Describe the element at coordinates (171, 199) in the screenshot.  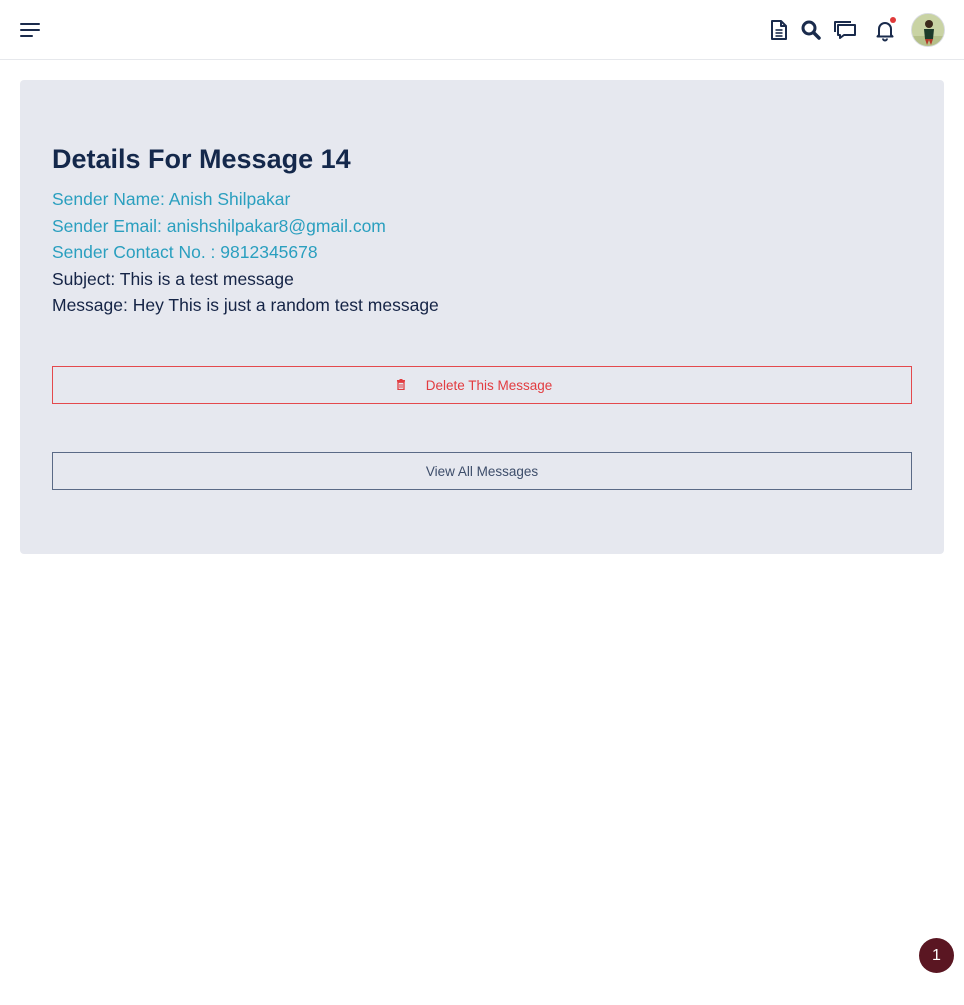
I see `sender-name: Sender Name: Anish Shilpakar` at that location.